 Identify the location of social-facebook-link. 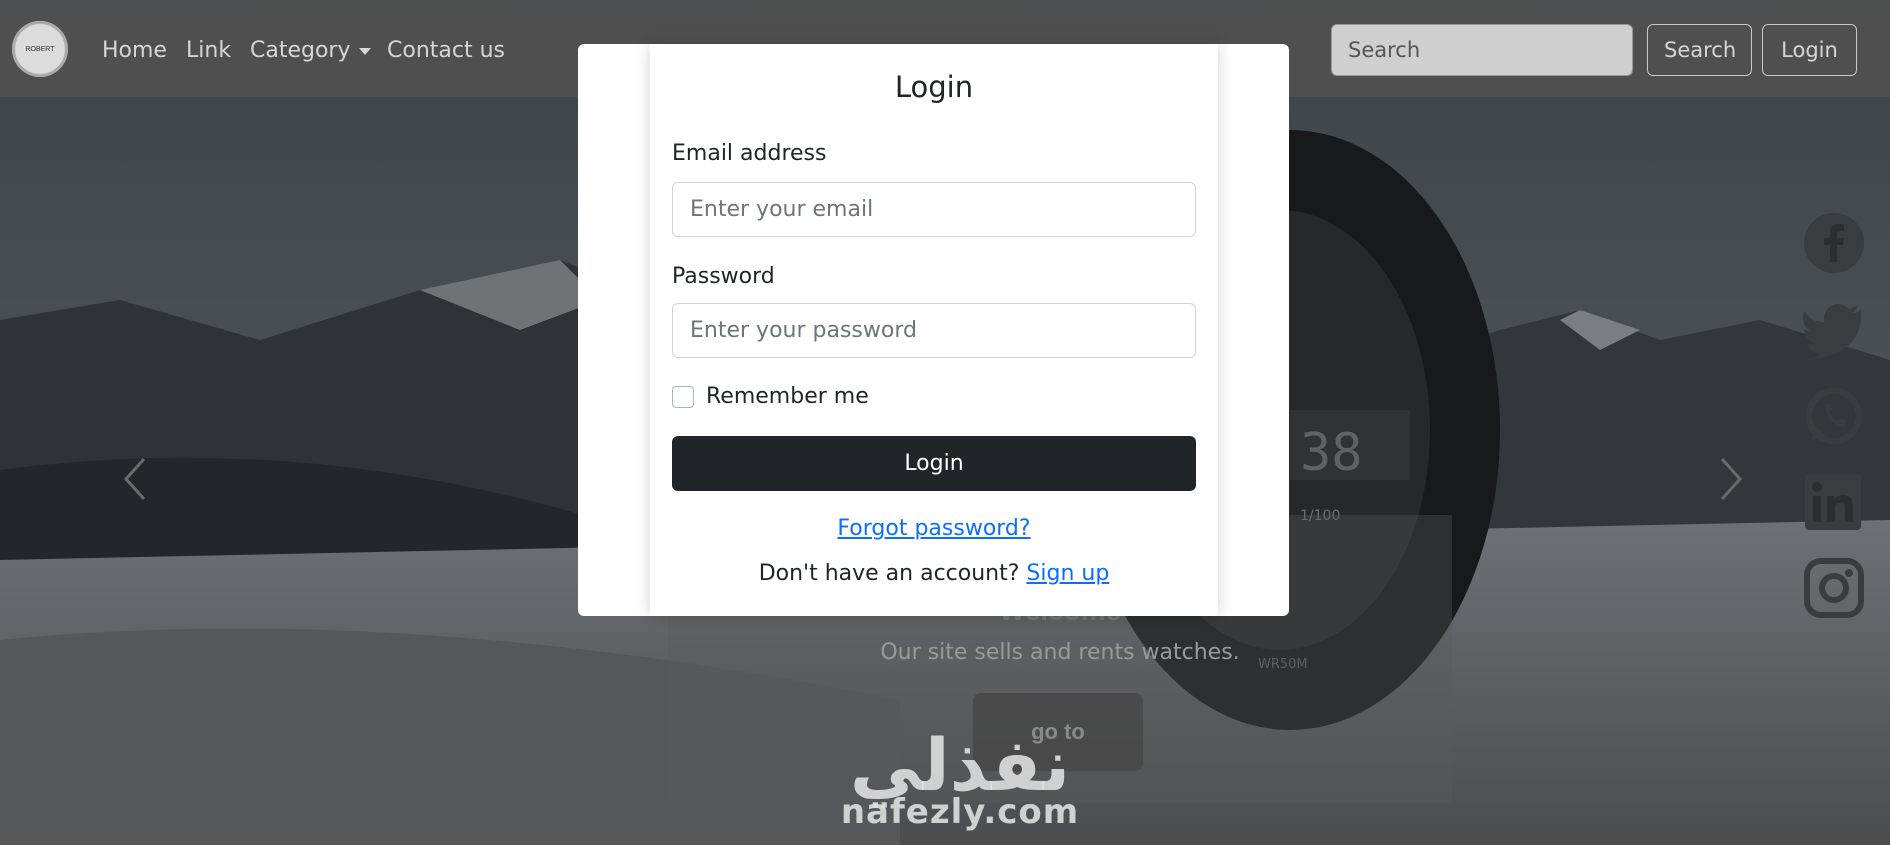
(1834, 245).